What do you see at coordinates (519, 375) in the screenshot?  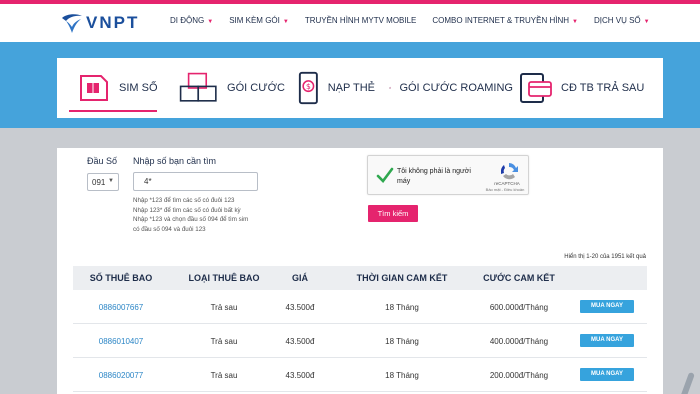 I see `commit-fee: 200.000đ/Tháng` at bounding box center [519, 375].